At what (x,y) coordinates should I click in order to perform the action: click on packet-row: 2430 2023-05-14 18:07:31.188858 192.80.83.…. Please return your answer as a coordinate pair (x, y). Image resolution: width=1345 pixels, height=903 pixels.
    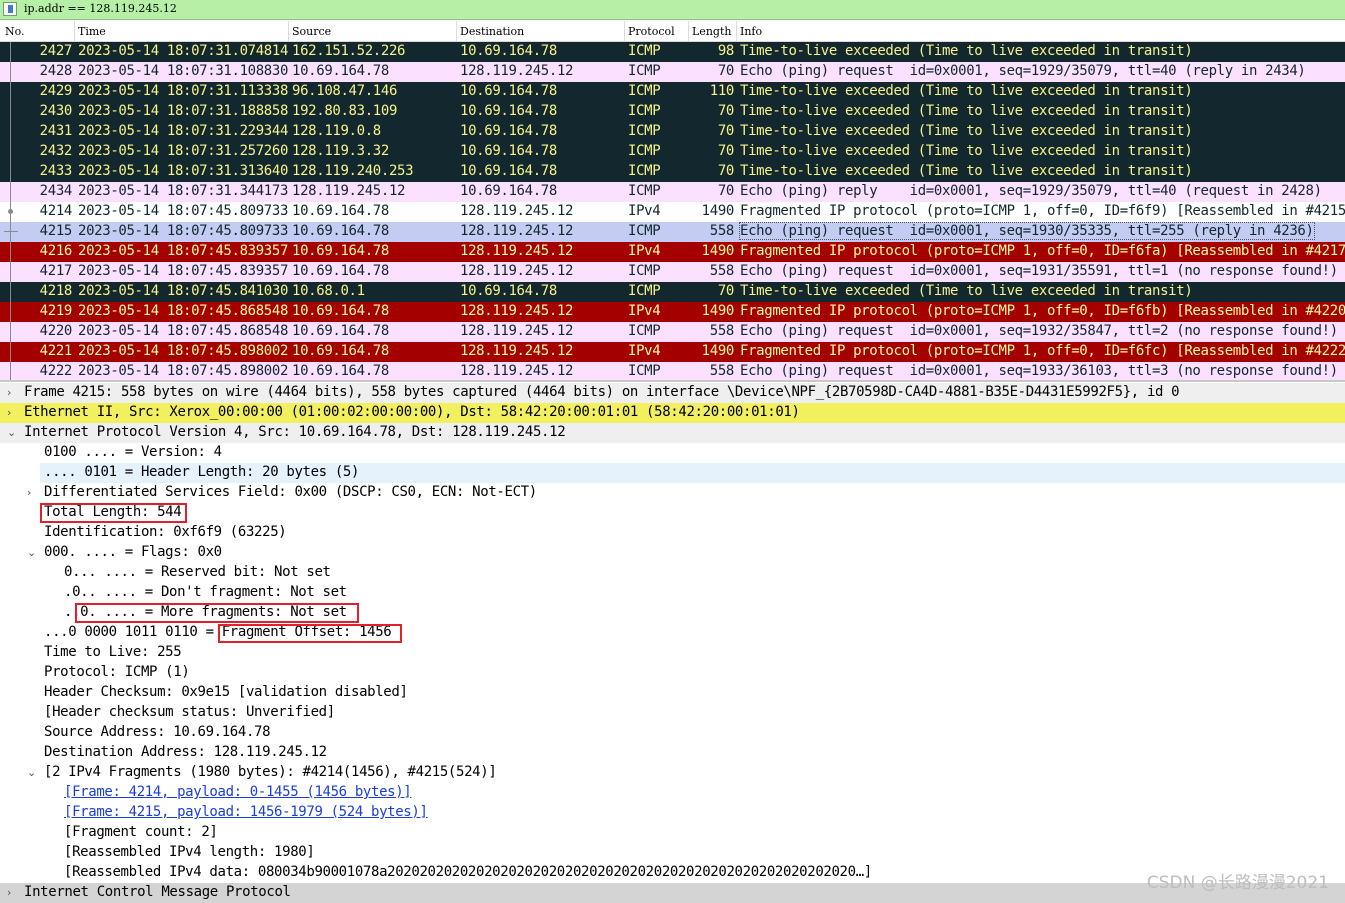
    Looking at the image, I should click on (672, 112).